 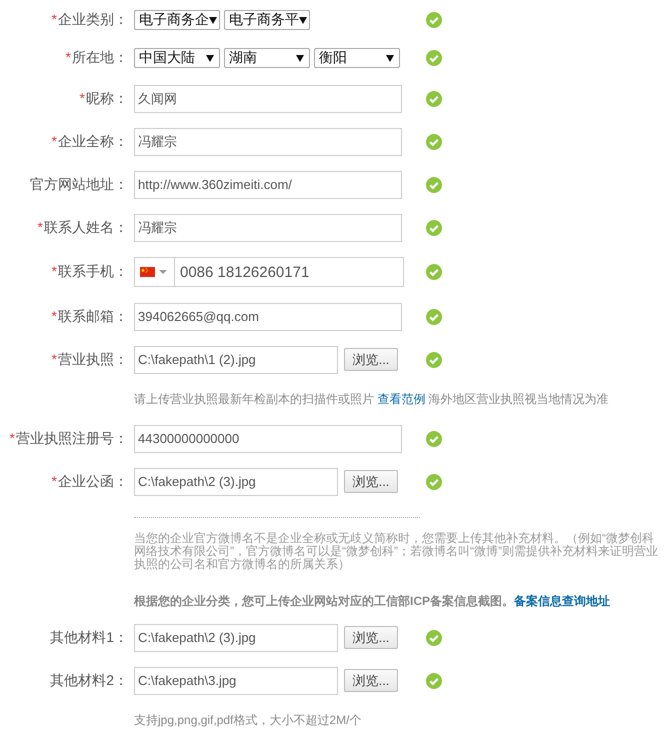 What do you see at coordinates (93, 140) in the screenshot?
I see `field-label: 企业全称：` at bounding box center [93, 140].